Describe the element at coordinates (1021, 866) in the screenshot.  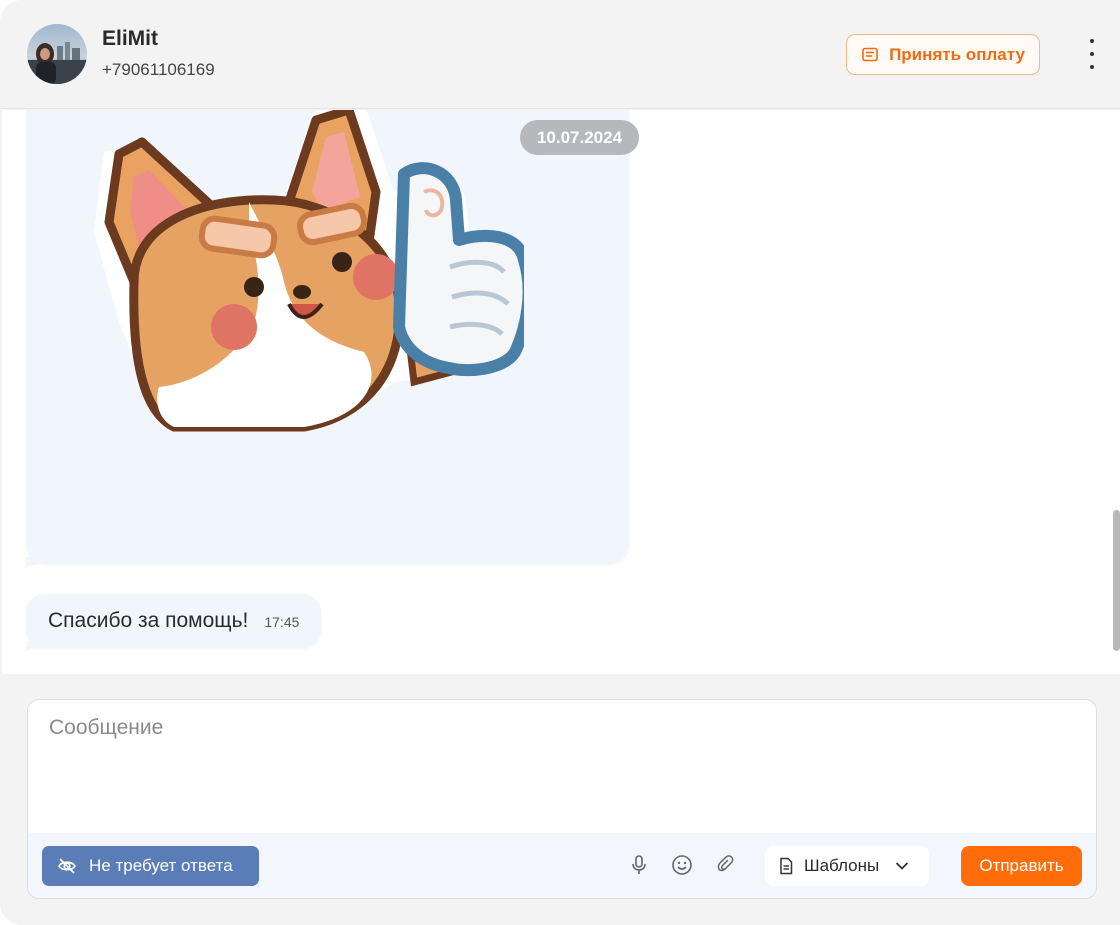
I see `send-button: Отправить` at that location.